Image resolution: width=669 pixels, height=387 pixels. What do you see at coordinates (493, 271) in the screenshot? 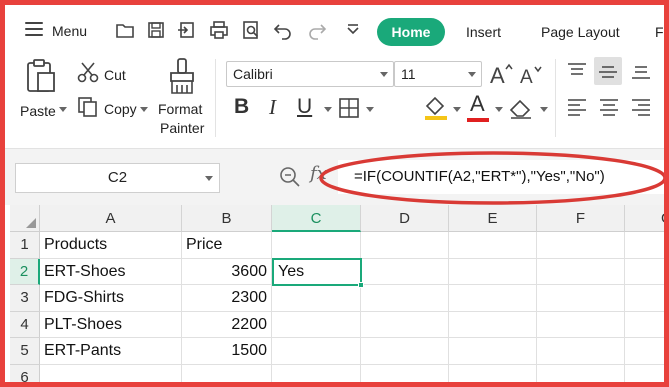
I see `cell-e2` at bounding box center [493, 271].